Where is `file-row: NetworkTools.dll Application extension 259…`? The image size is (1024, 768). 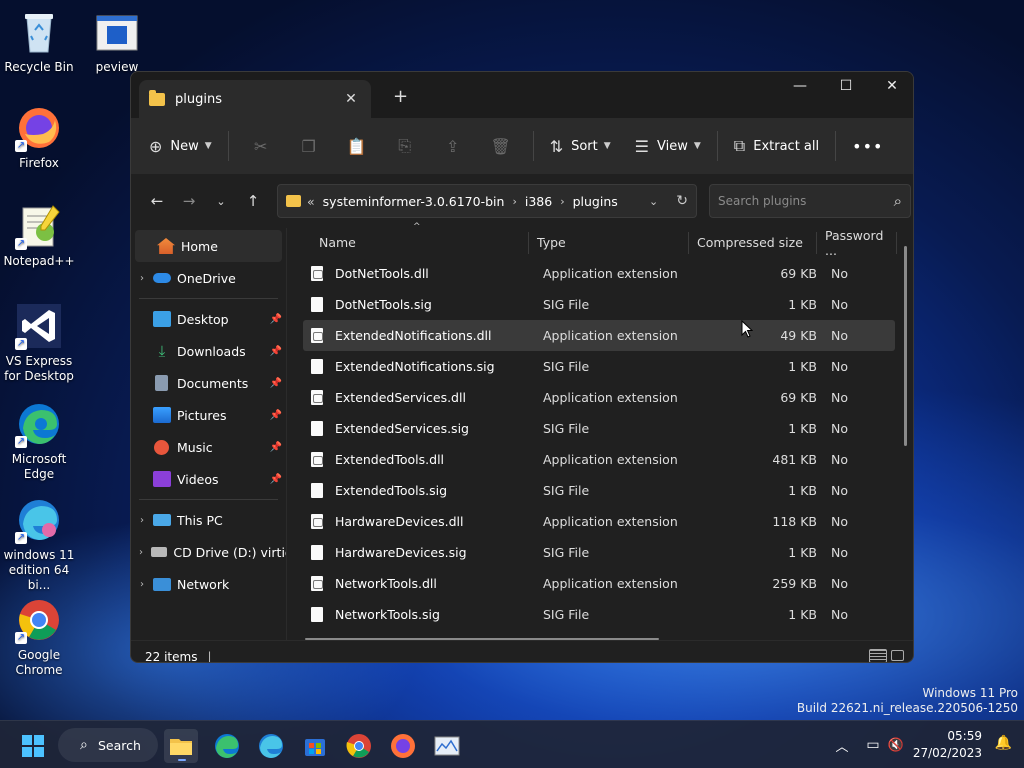
file-row: NetworkTools.dll Application extension 259… is located at coordinates (599, 583).